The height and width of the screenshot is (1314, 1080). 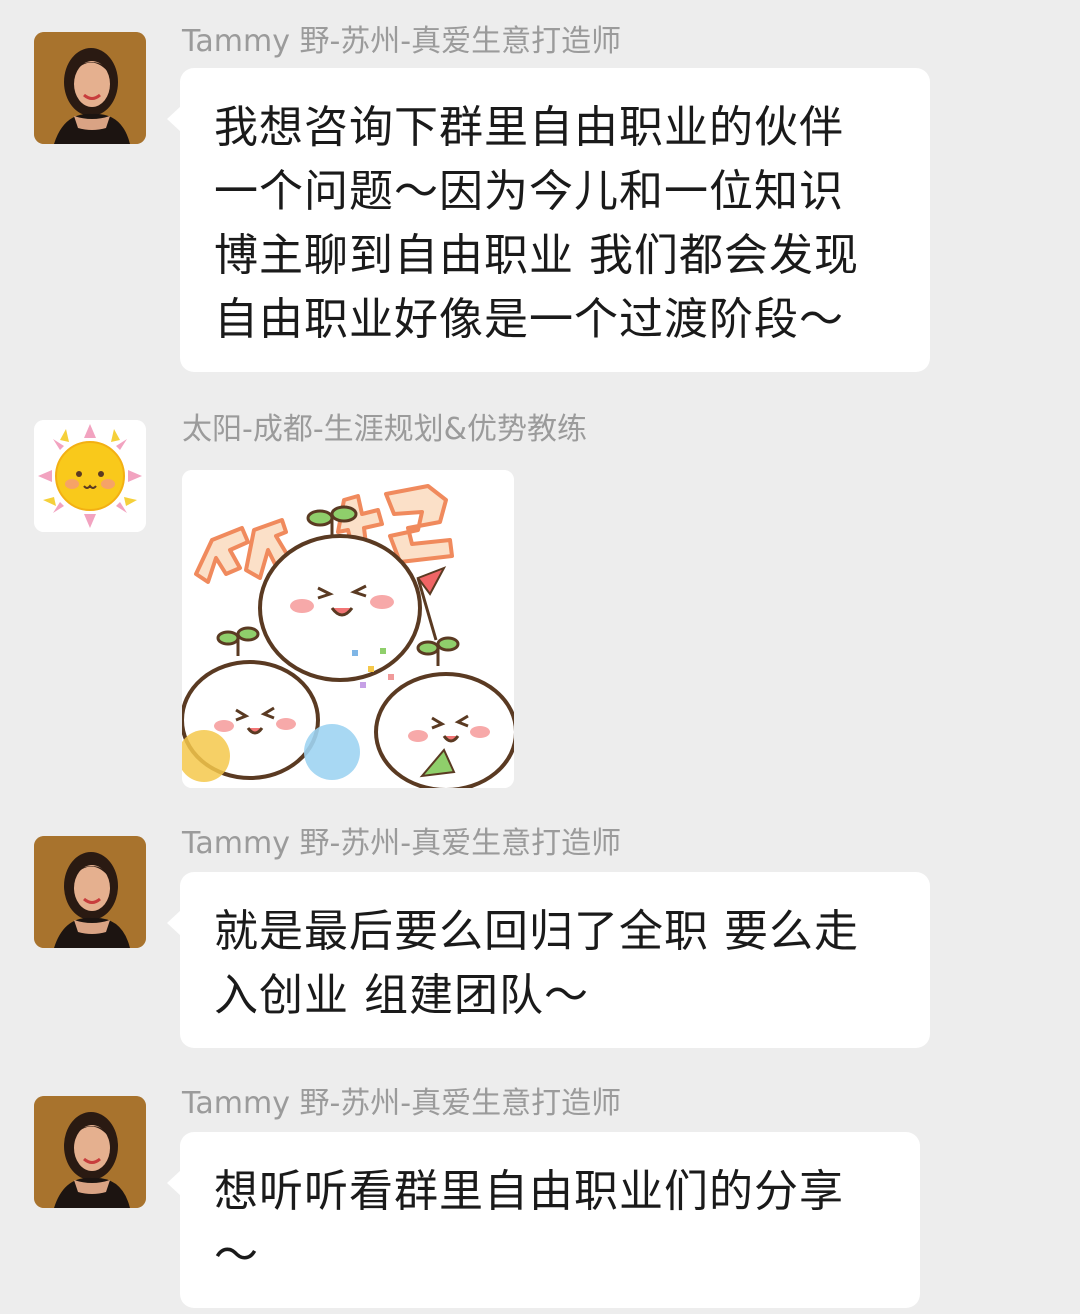 I want to click on message-text-line: 一个问题～因为今儿和一位知识, so click(x=529, y=191).